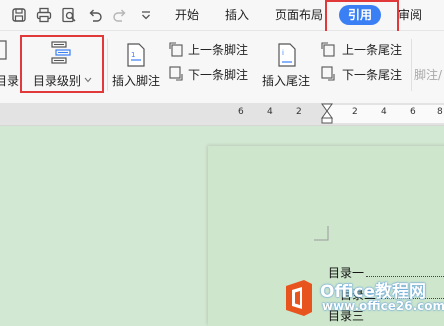 Image resolution: width=444 pixels, height=326 pixels. What do you see at coordinates (176, 73) in the screenshot?
I see `next-footnote-icon` at bounding box center [176, 73].